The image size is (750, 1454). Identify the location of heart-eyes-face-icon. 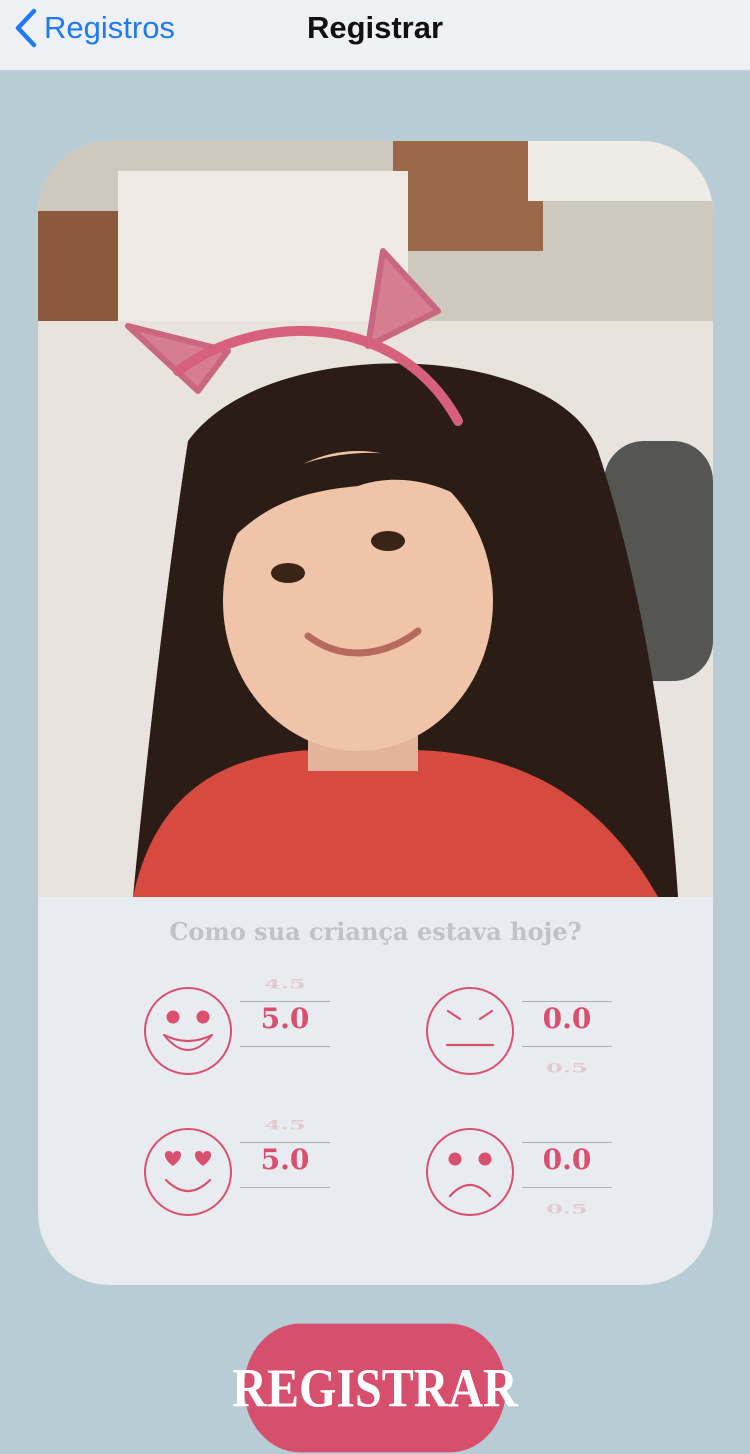
(188, 1172).